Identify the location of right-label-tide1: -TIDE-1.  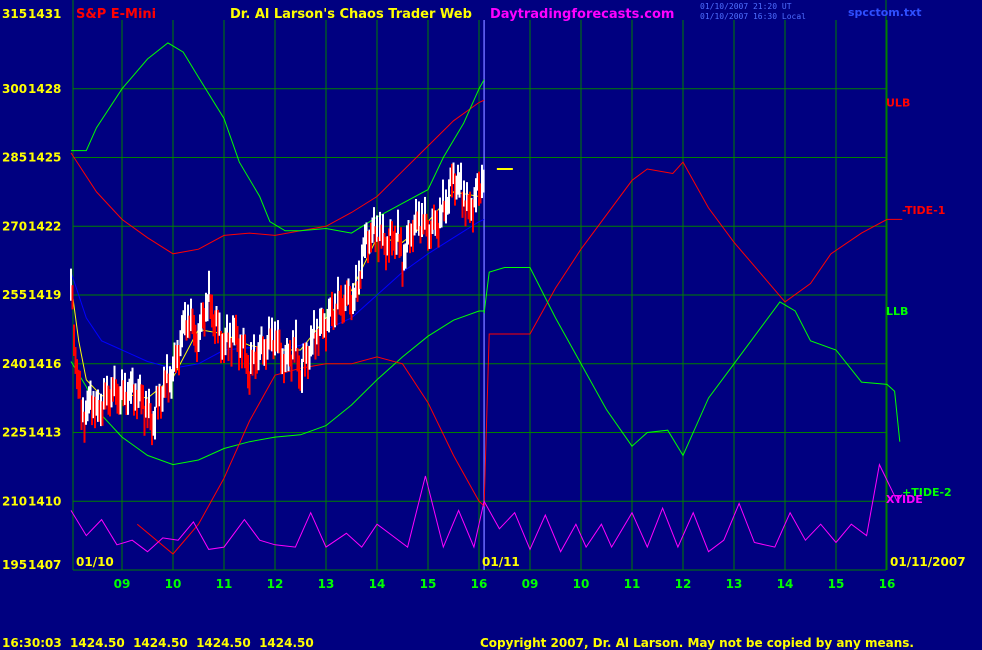
(923, 210).